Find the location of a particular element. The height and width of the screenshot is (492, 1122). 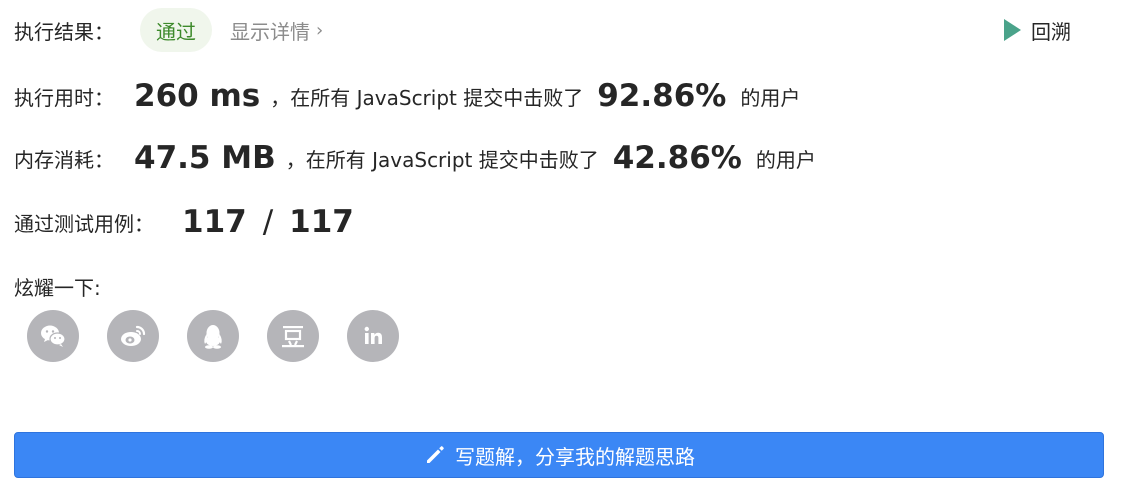

weibo-icon is located at coordinates (133, 335).